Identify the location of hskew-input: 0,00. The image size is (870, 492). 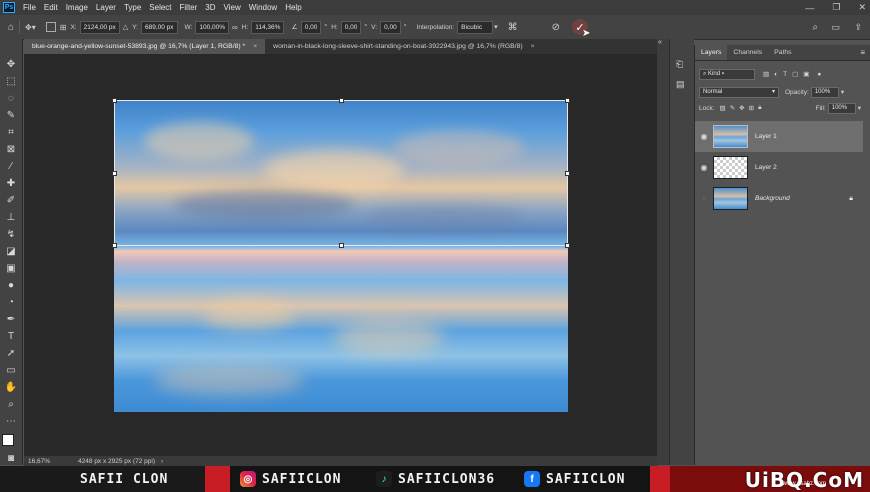
(351, 27).